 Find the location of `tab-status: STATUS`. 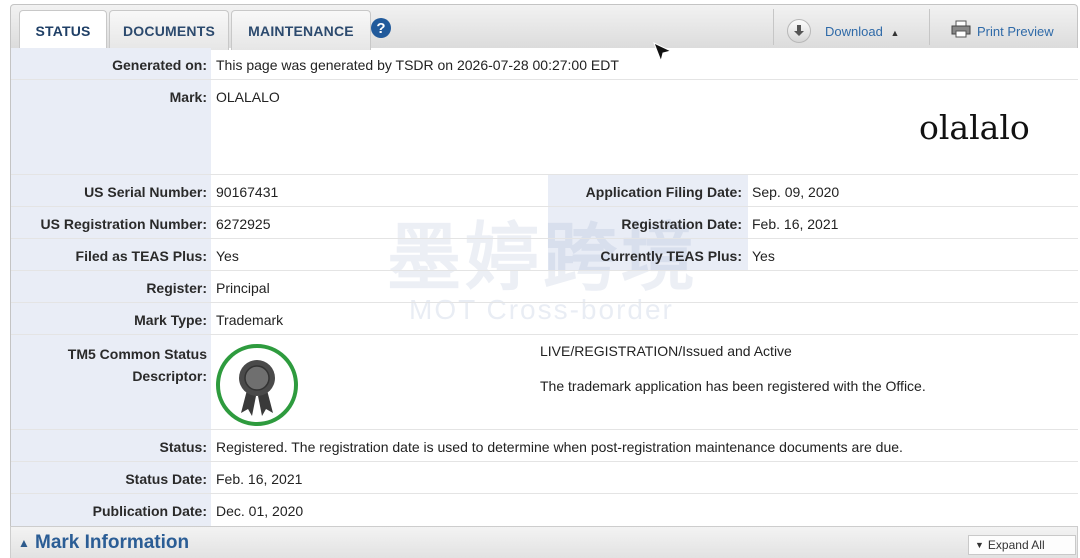

tab-status: STATUS is located at coordinates (63, 30).